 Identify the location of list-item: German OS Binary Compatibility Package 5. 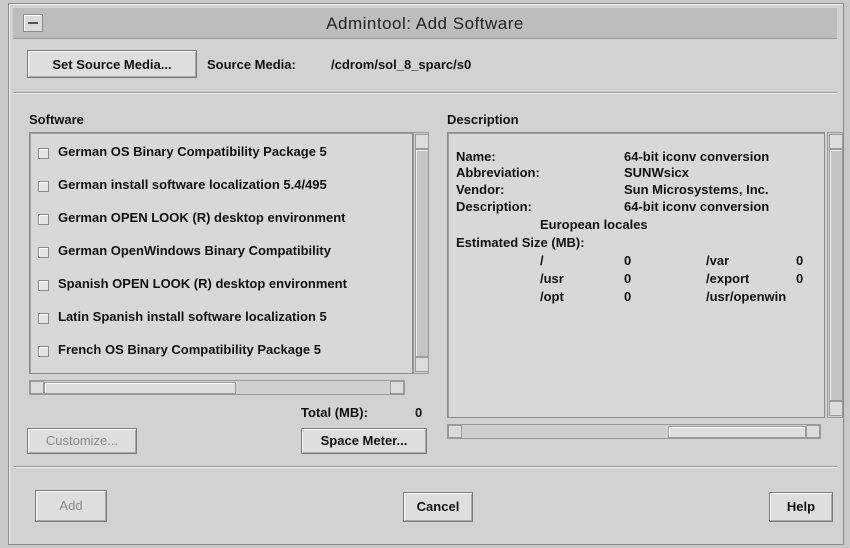
(220, 153).